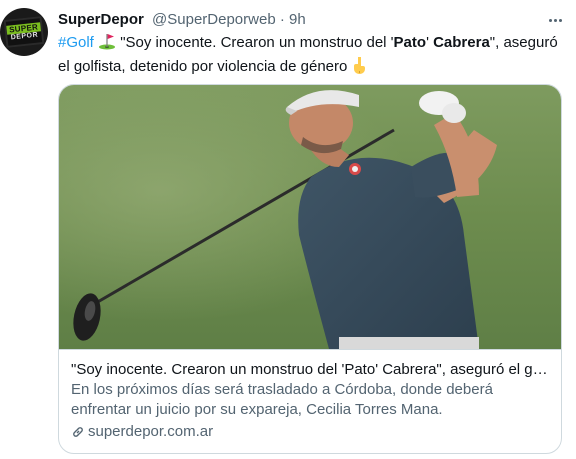  Describe the element at coordinates (410, 42) in the screenshot. I see `tweet-bold-pato: Pato` at that location.